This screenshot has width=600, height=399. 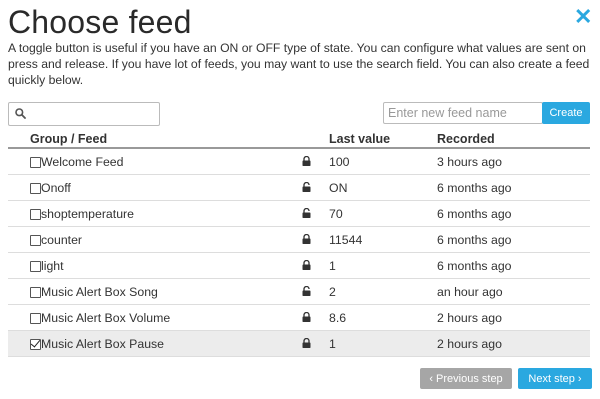 I want to click on feed-last-value: 70, so click(x=383, y=213).